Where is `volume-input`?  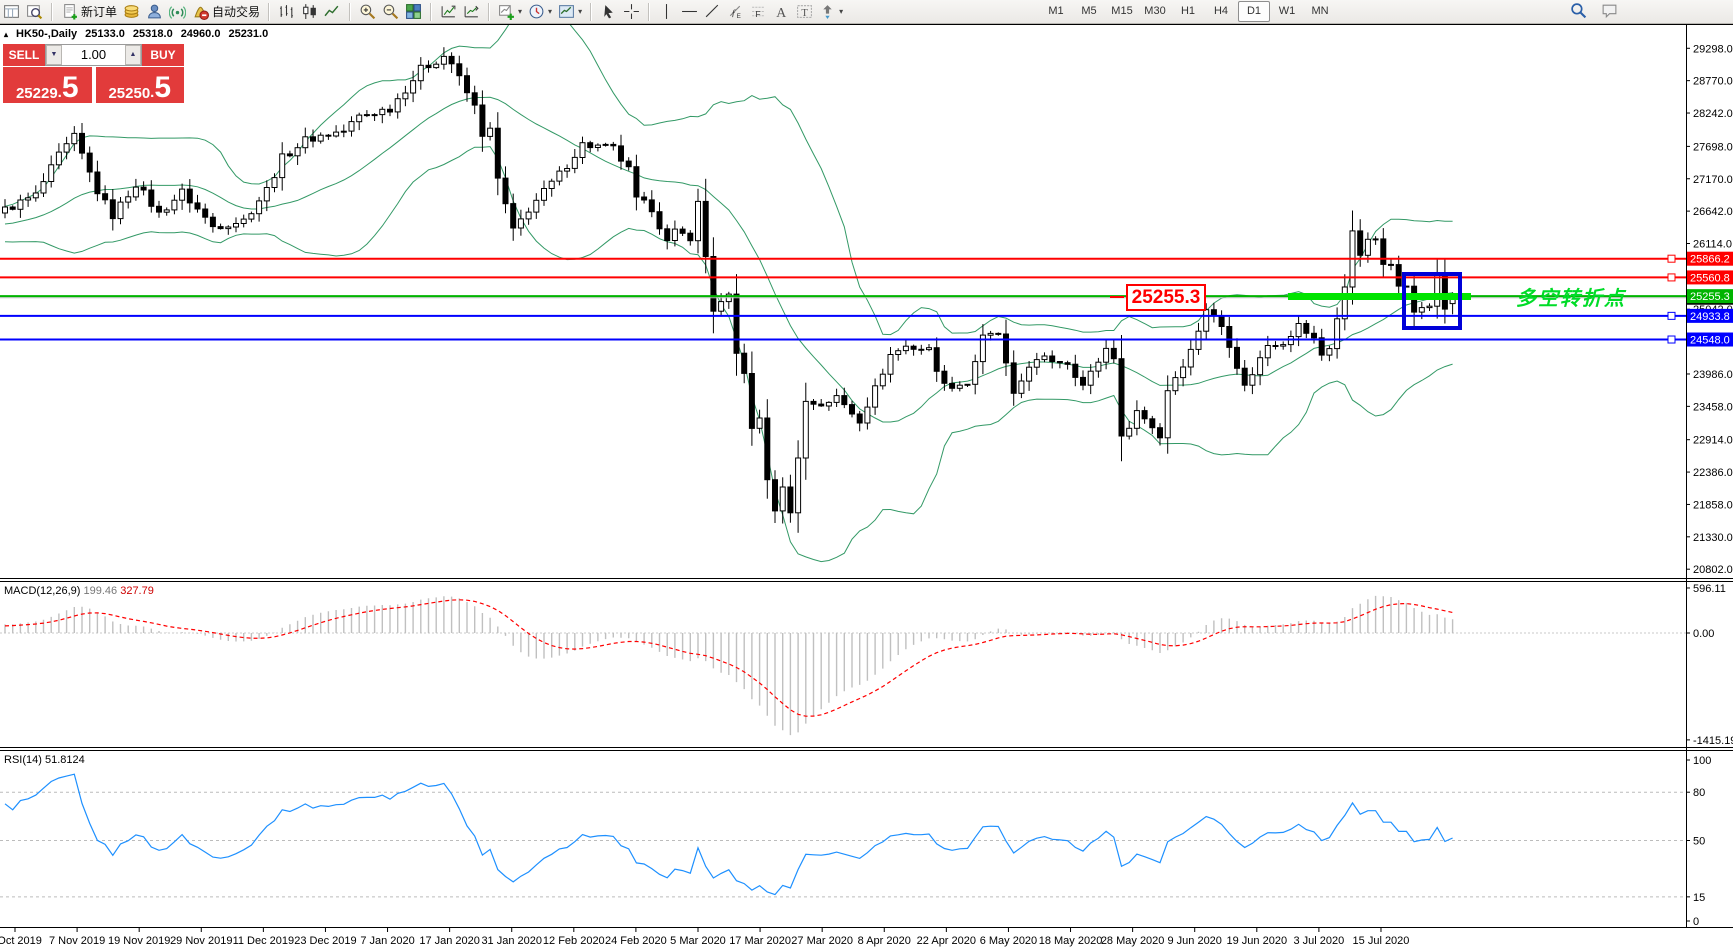 volume-input is located at coordinates (93, 55).